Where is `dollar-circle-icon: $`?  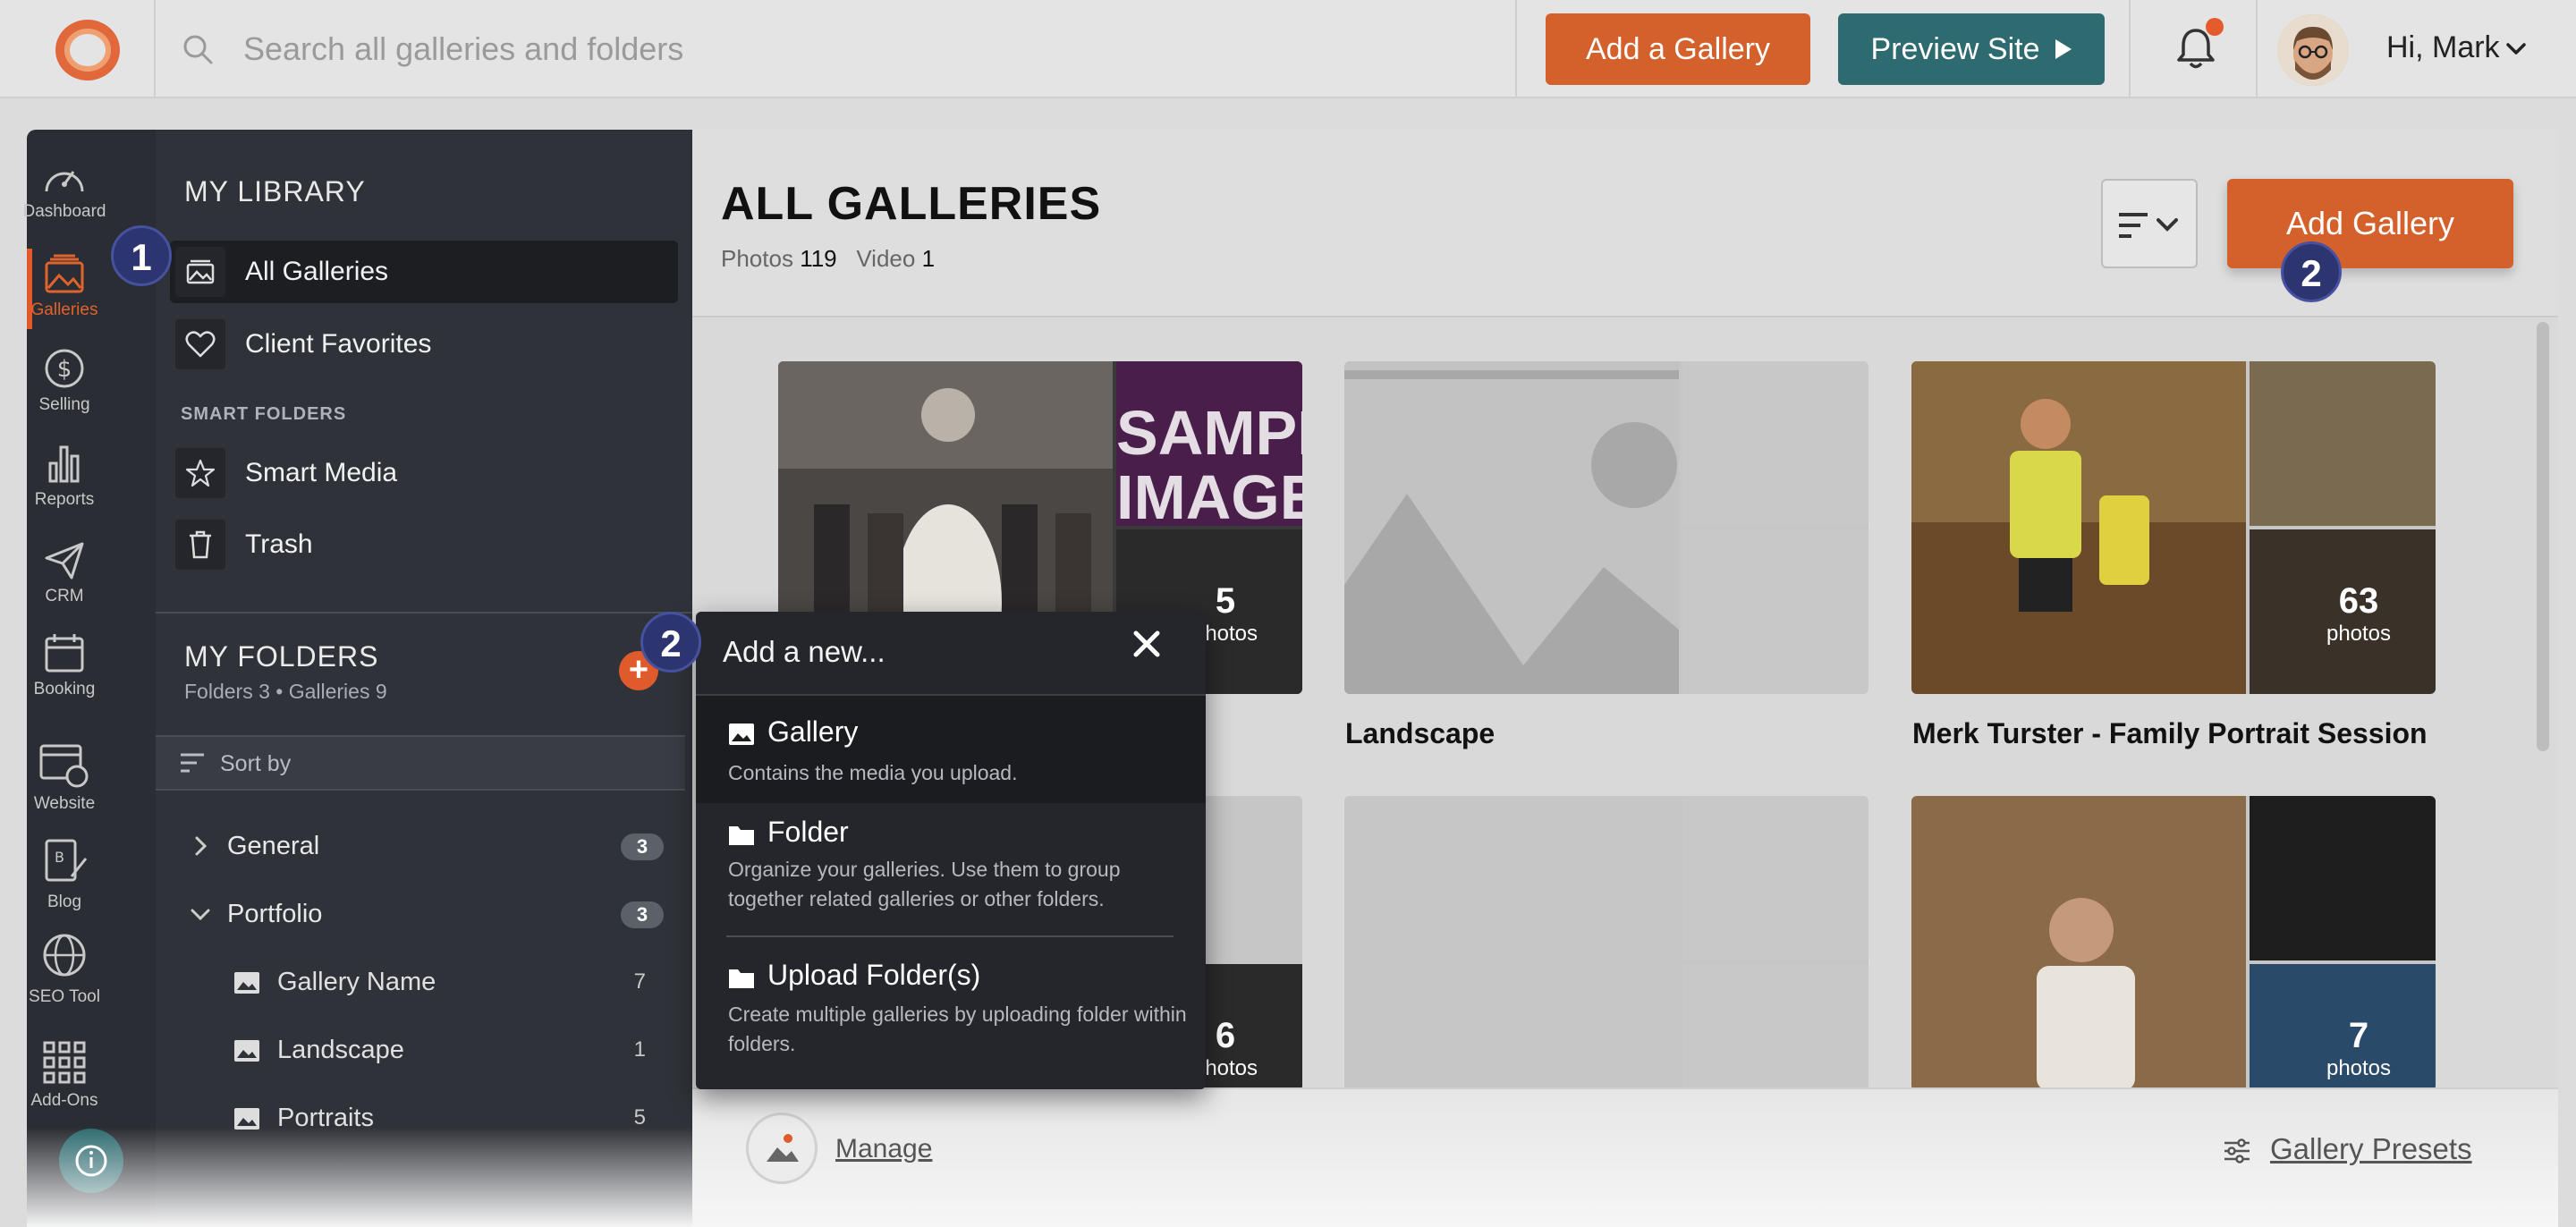 dollar-circle-icon: $ is located at coordinates (64, 368).